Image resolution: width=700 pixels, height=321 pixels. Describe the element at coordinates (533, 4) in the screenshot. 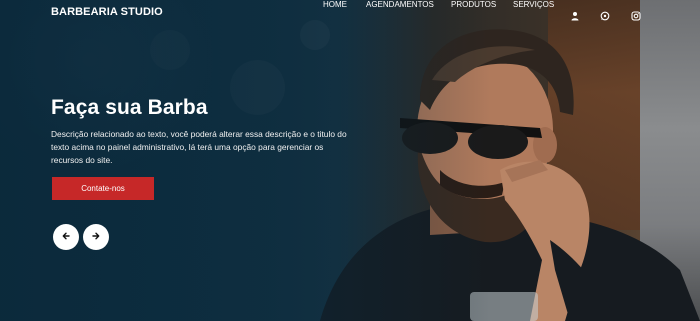

I see `nav-servicos: SERVIÇOS` at that location.